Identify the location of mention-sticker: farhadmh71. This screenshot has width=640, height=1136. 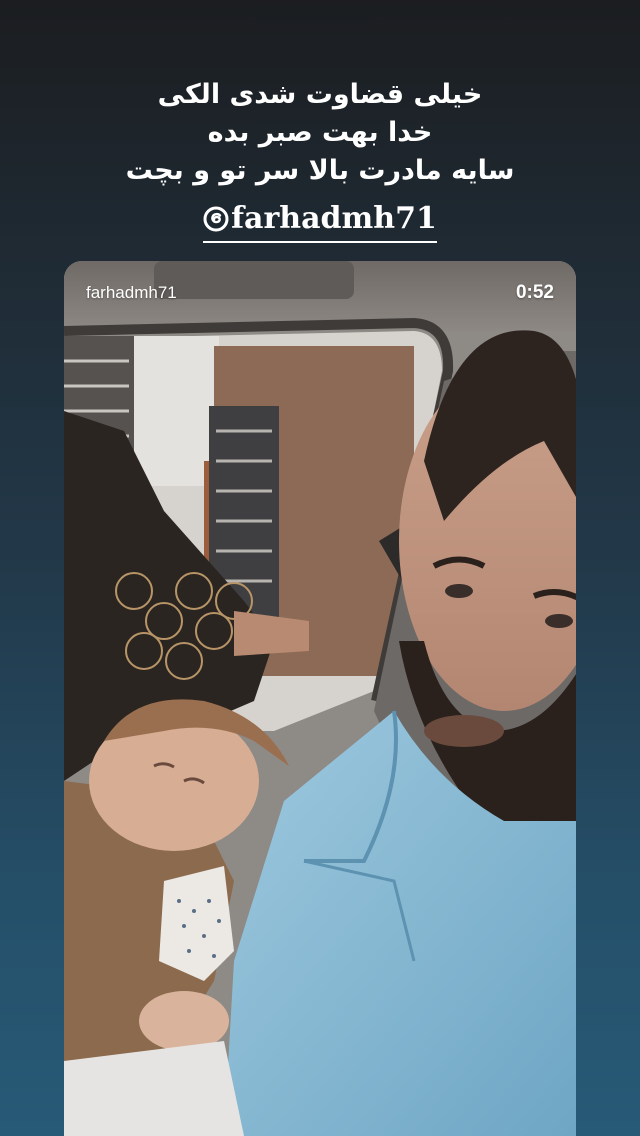
(320, 221).